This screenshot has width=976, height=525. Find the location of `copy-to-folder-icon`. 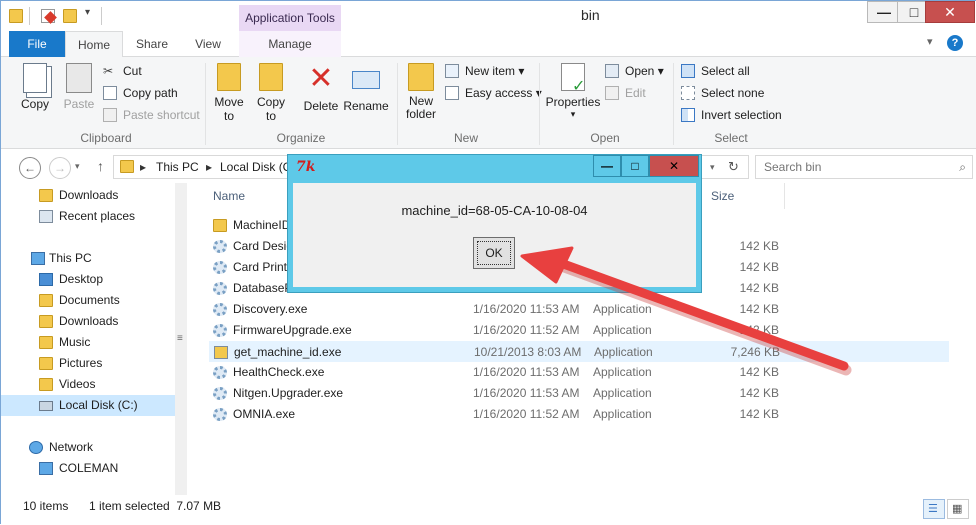

copy-to-folder-icon is located at coordinates (271, 77).